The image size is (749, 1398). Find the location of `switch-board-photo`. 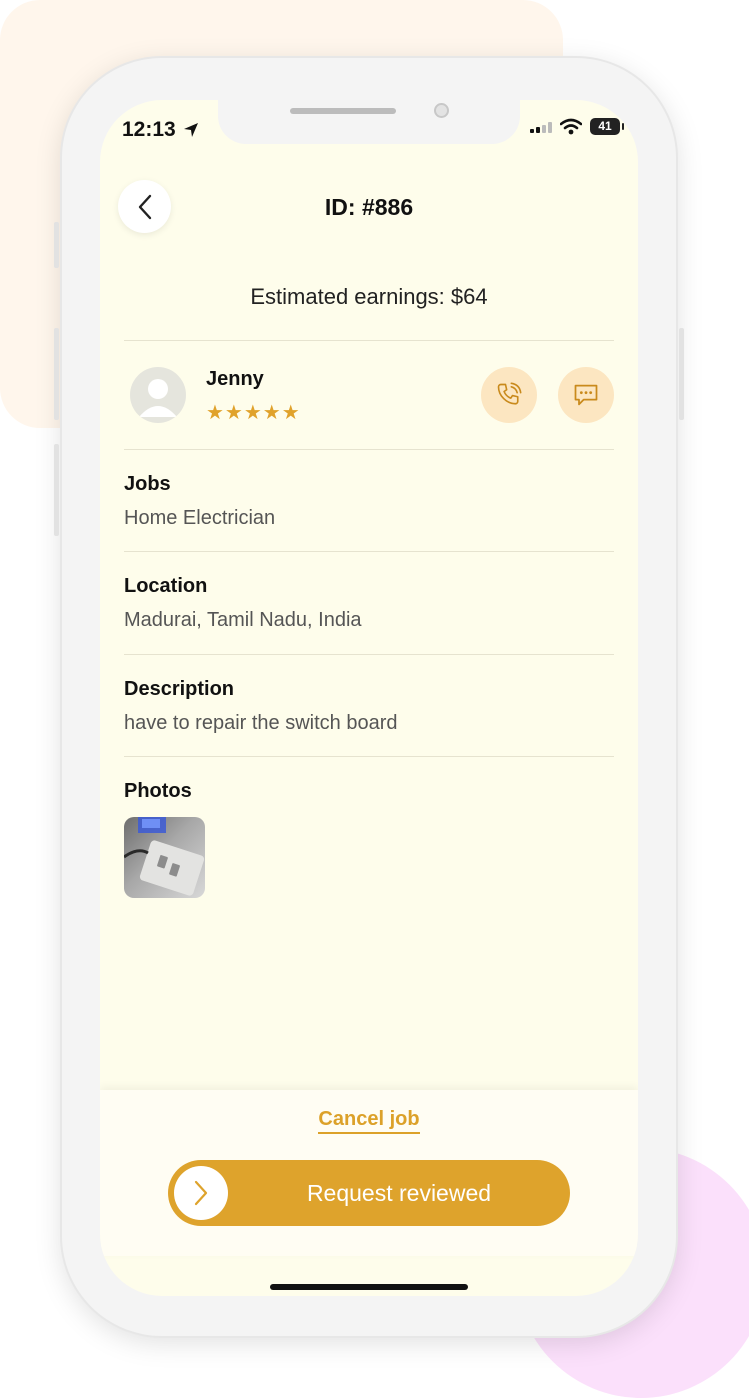

switch-board-photo is located at coordinates (164, 856).